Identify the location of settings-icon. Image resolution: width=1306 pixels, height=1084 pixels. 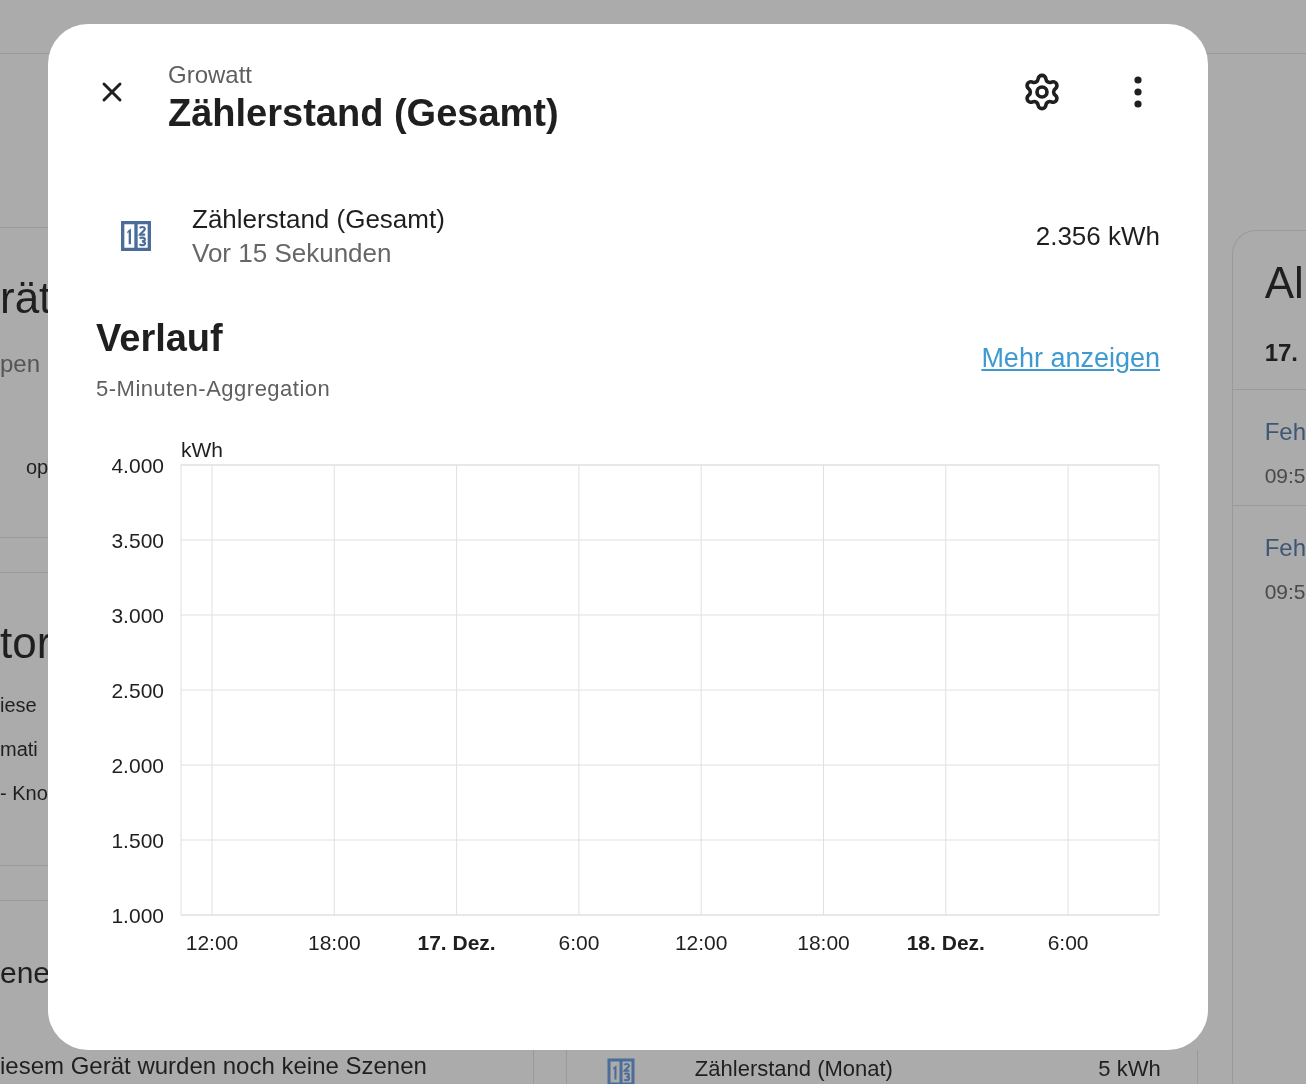
(1042, 92).